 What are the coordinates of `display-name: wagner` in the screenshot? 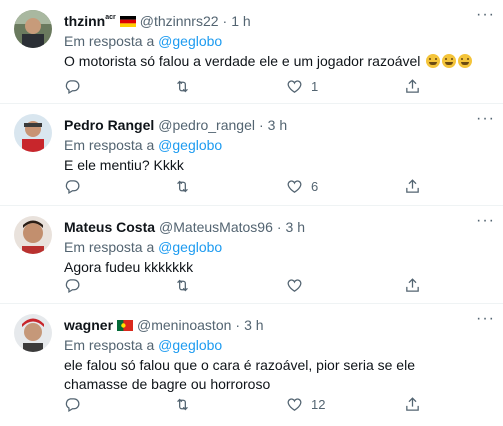 It's located at (88, 325).